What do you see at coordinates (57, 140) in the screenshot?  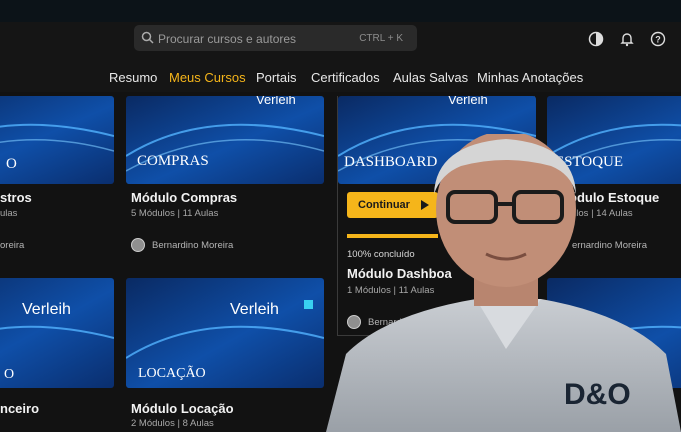 I see `course-thumbnail: O` at bounding box center [57, 140].